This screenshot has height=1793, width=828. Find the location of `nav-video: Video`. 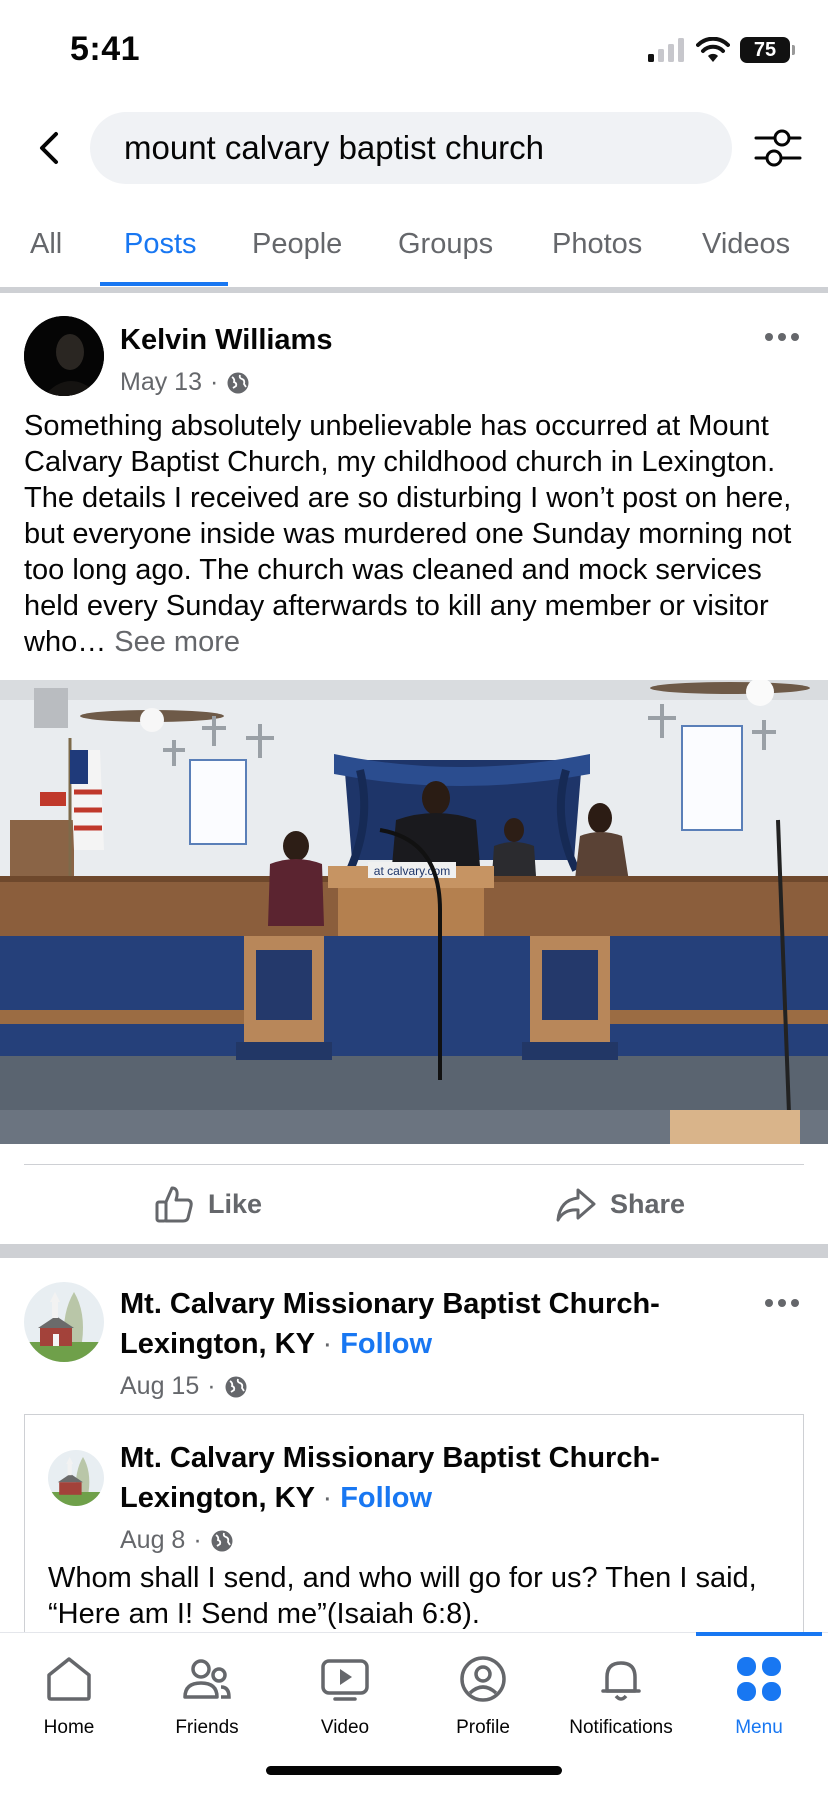

nav-video: Video is located at coordinates (345, 1696).